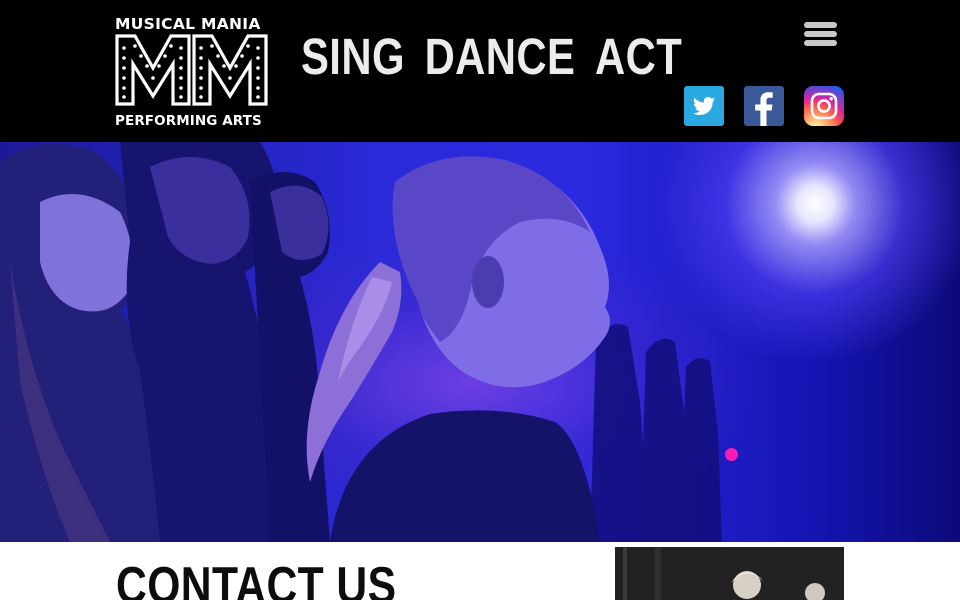  I want to click on twitter-icon, so click(704, 106).